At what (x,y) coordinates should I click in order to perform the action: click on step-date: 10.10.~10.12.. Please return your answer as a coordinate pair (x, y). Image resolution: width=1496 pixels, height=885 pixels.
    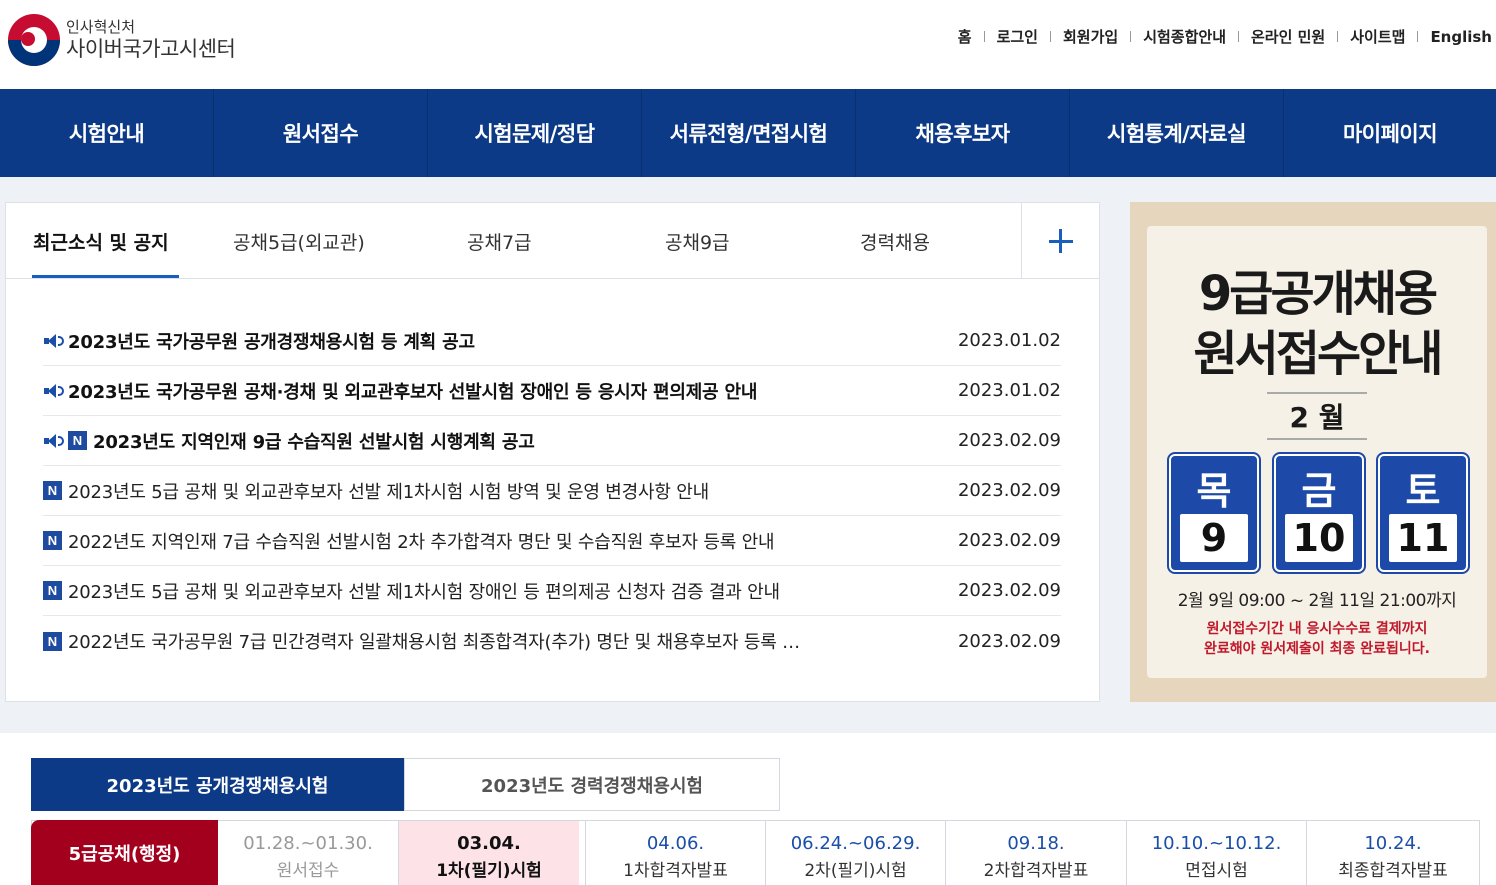
    Looking at the image, I should click on (1216, 843).